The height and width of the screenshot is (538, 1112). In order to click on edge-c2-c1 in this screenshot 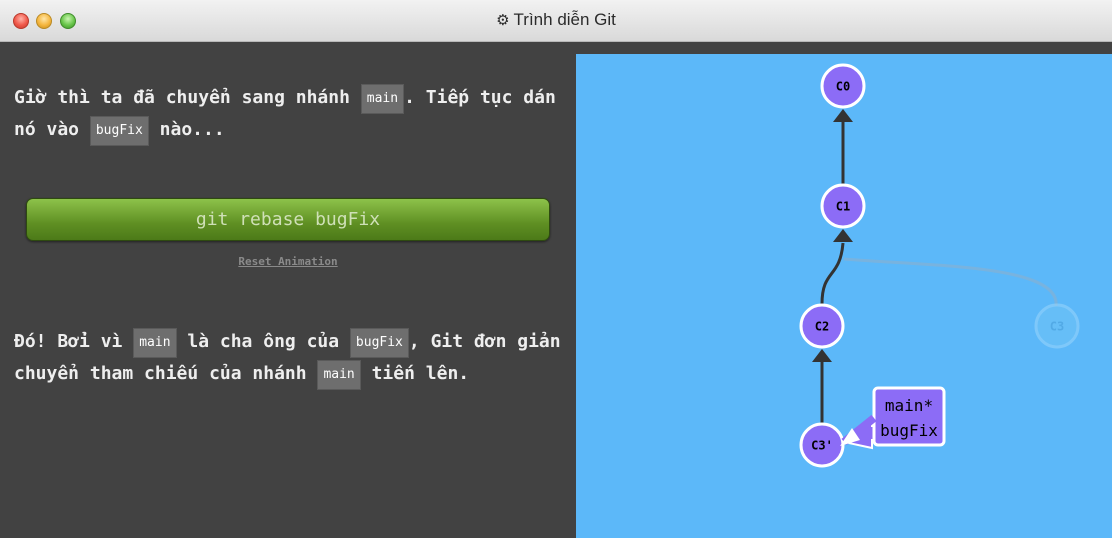, I will do `click(832, 273)`.